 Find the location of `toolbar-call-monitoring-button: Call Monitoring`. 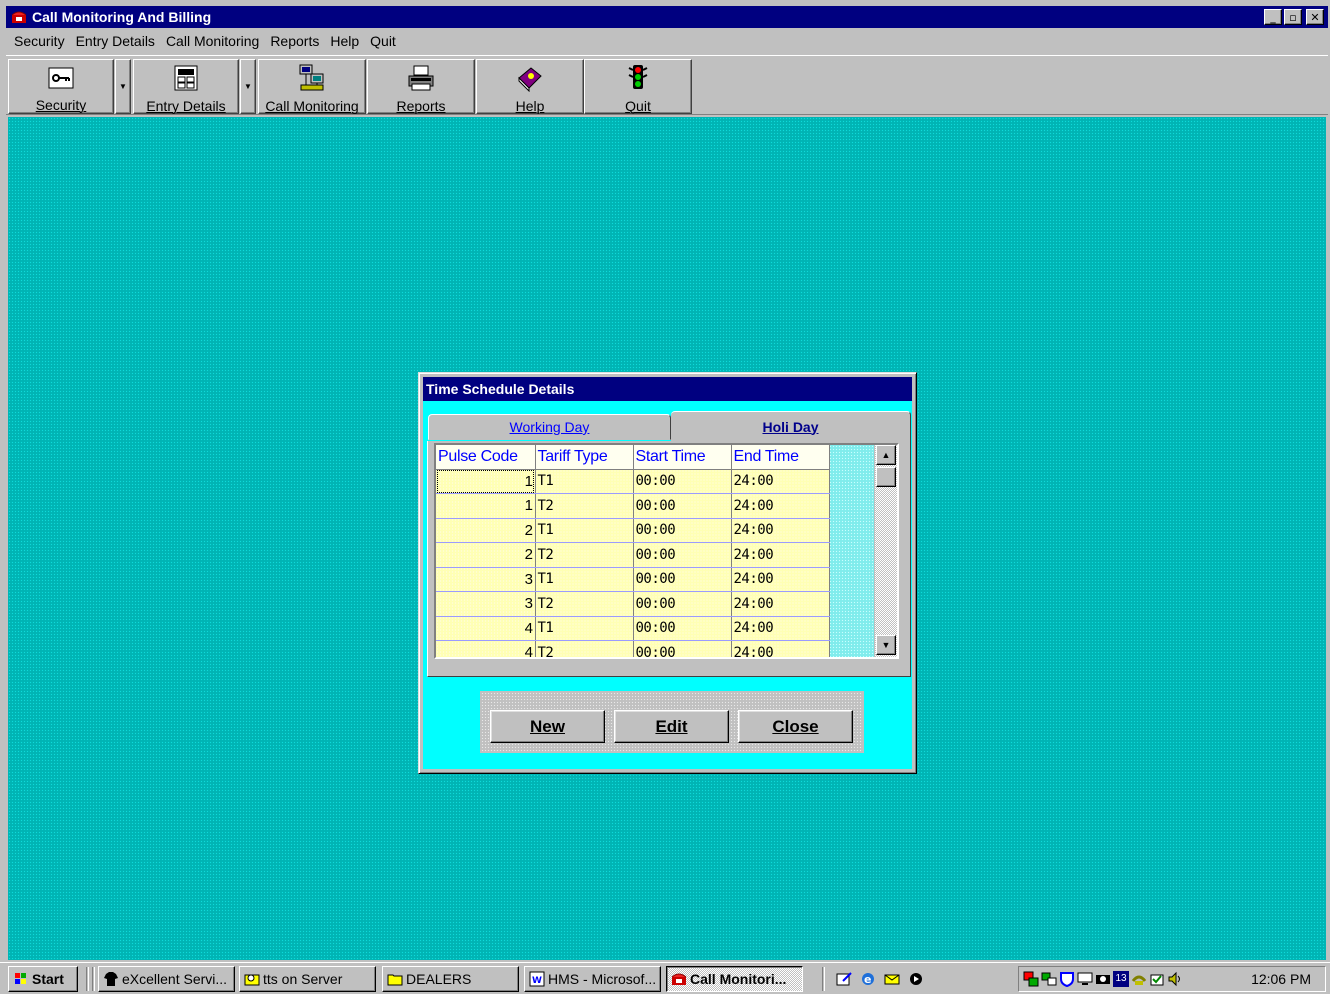

toolbar-call-monitoring-button: Call Monitoring is located at coordinates (312, 86).